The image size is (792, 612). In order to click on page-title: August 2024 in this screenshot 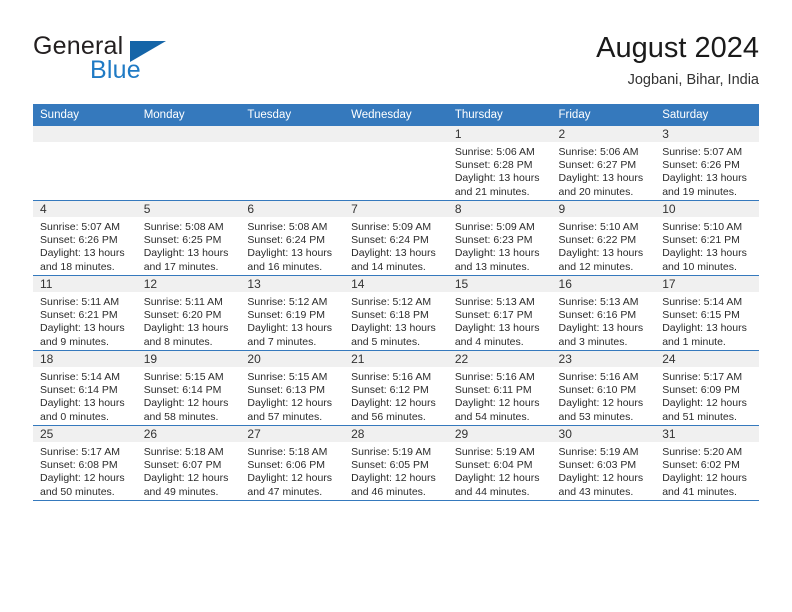, I will do `click(677, 48)`.